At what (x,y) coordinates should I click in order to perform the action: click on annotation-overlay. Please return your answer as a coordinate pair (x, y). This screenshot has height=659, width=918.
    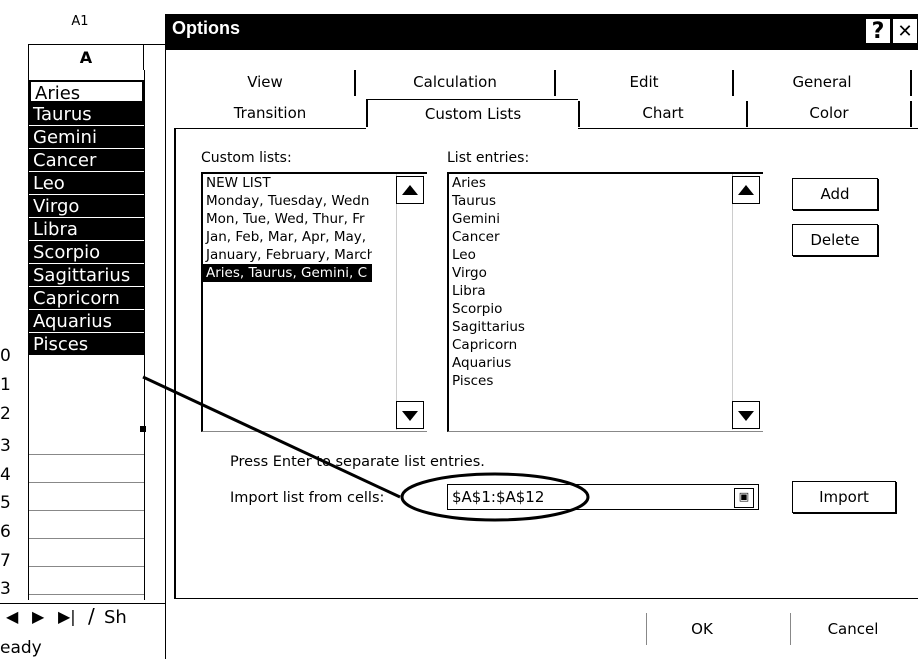
    Looking at the image, I should click on (366, 448).